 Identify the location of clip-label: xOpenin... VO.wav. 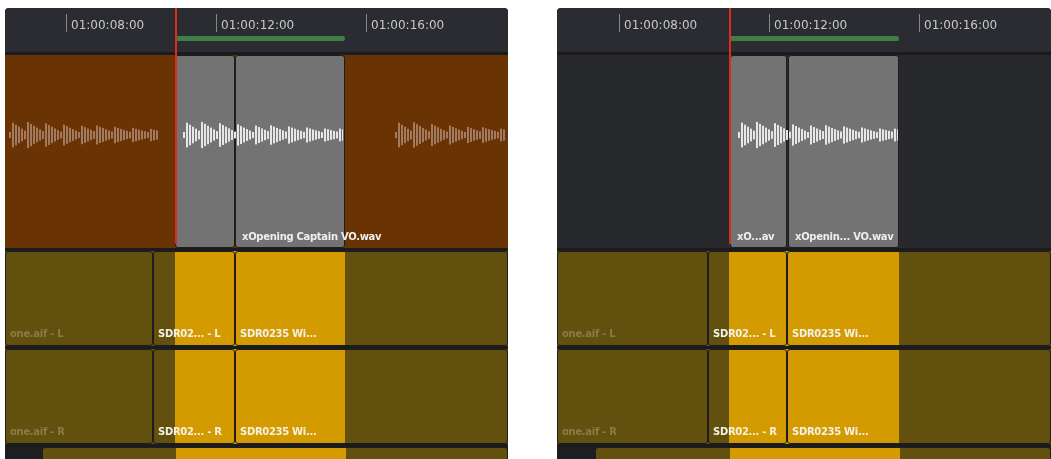
(844, 236).